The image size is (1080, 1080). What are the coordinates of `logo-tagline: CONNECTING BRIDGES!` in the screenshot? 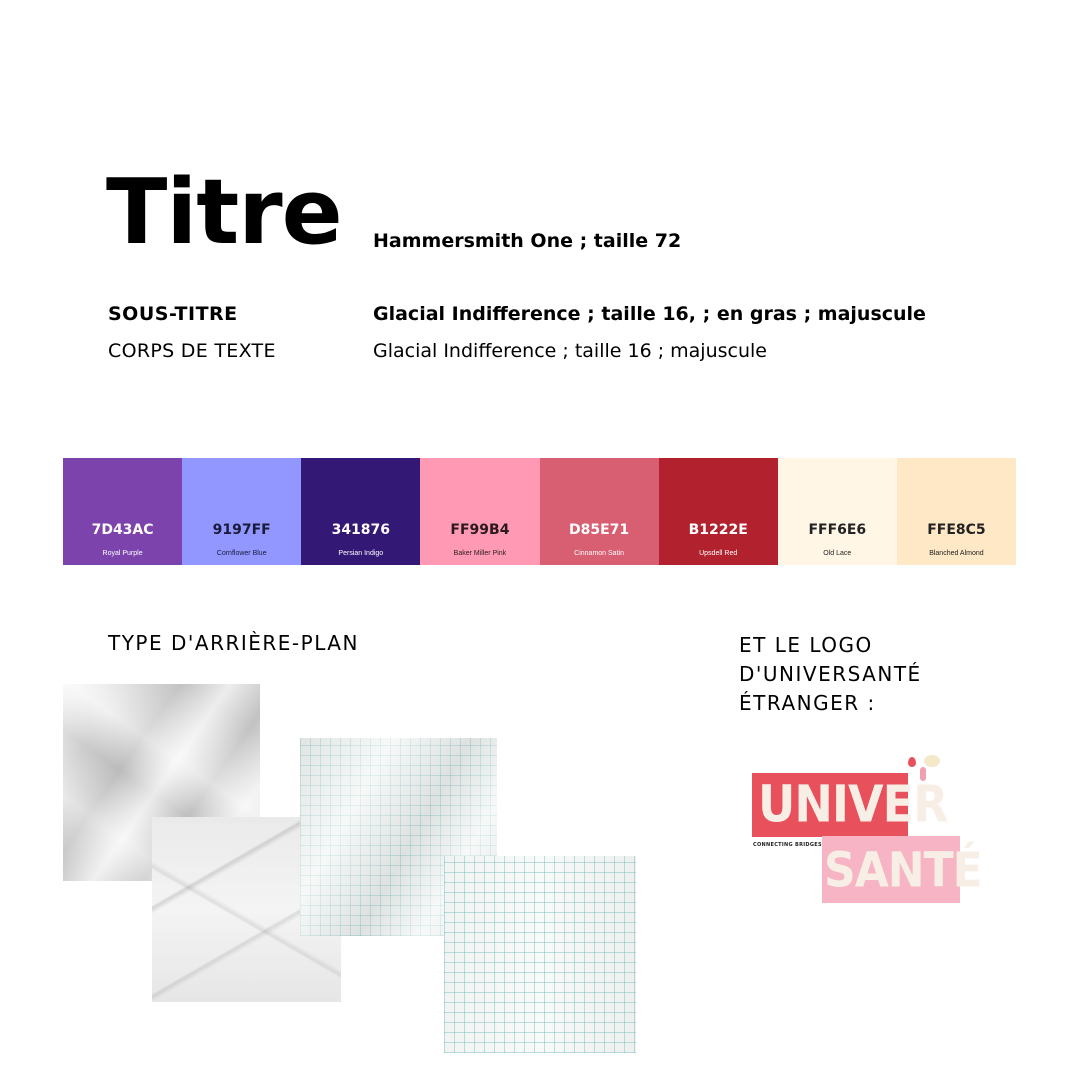 It's located at (789, 845).